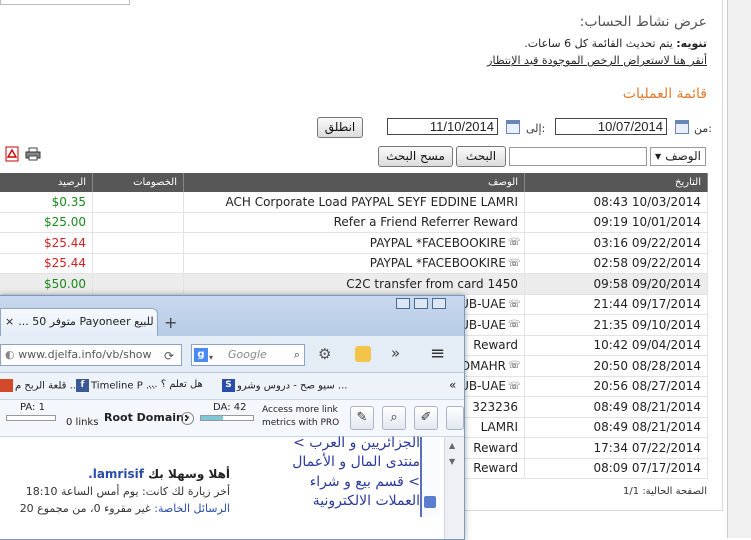 The width and height of the screenshot is (751, 540). What do you see at coordinates (363, 354) in the screenshot?
I see `extension-icon` at bounding box center [363, 354].